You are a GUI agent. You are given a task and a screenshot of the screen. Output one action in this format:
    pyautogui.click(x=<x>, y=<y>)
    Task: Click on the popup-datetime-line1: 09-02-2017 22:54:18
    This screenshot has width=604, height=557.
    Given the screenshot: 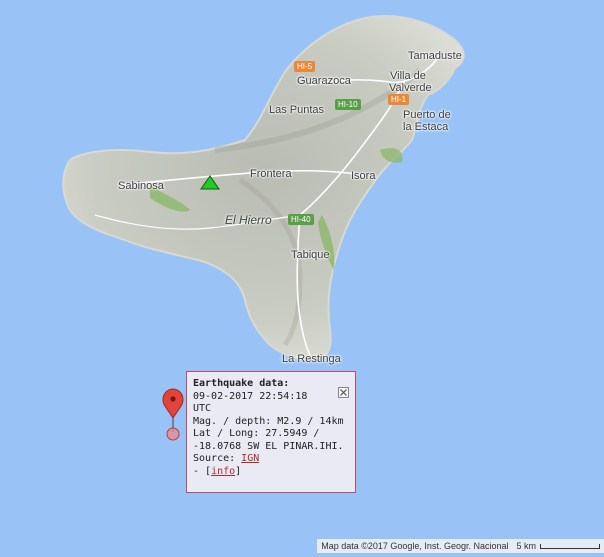 What is the action you would take?
    pyautogui.click(x=250, y=396)
    